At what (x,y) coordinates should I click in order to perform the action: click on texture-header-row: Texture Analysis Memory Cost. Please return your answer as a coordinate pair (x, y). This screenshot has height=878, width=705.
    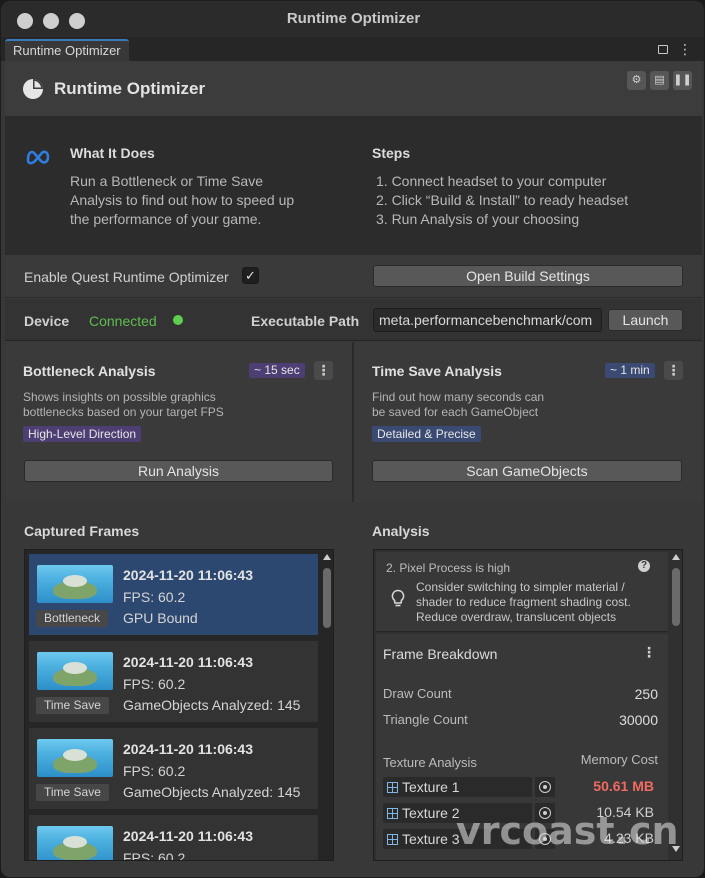
    Looking at the image, I should click on (520, 761).